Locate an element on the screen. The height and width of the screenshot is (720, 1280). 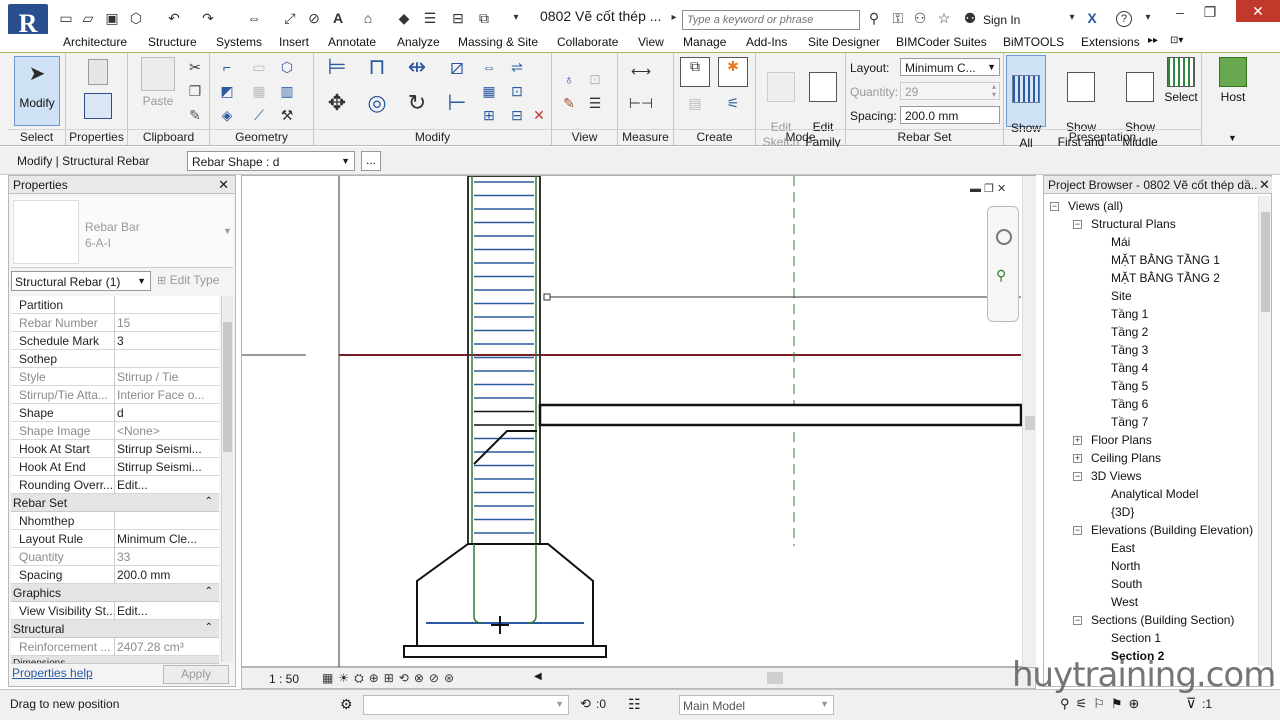
tab-massing-site: Massing & Site is located at coordinates (498, 42).